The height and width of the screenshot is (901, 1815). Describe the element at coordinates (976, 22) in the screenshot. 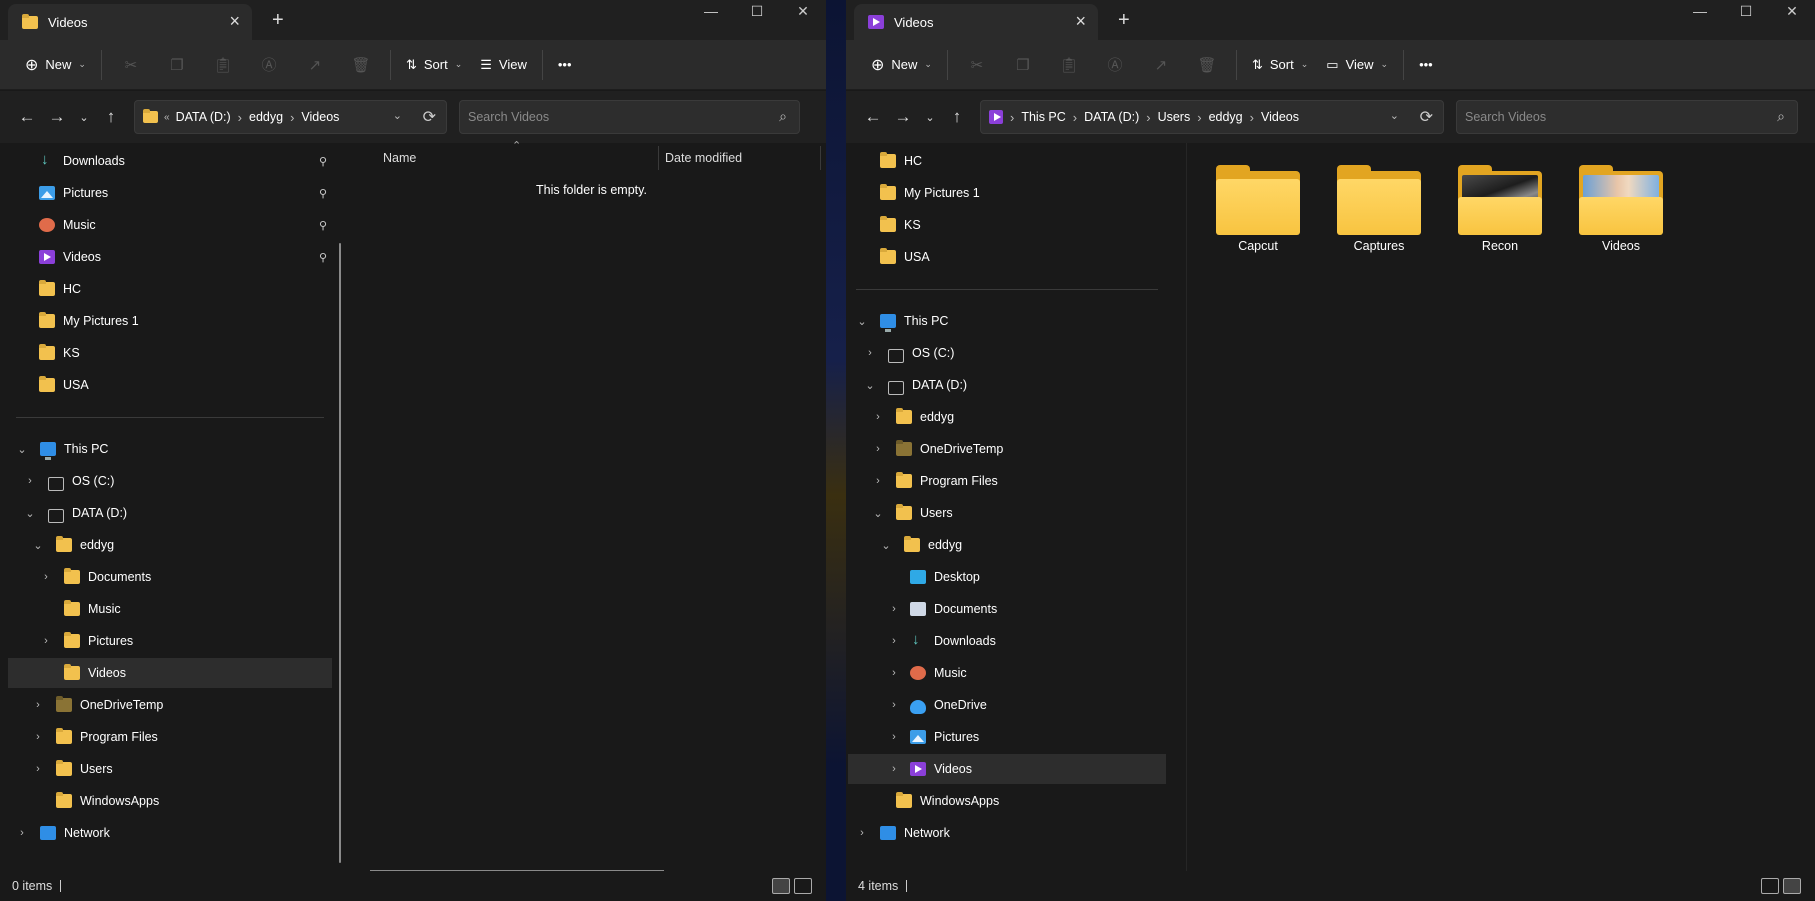

I see `tab-videos: Videos ×` at that location.